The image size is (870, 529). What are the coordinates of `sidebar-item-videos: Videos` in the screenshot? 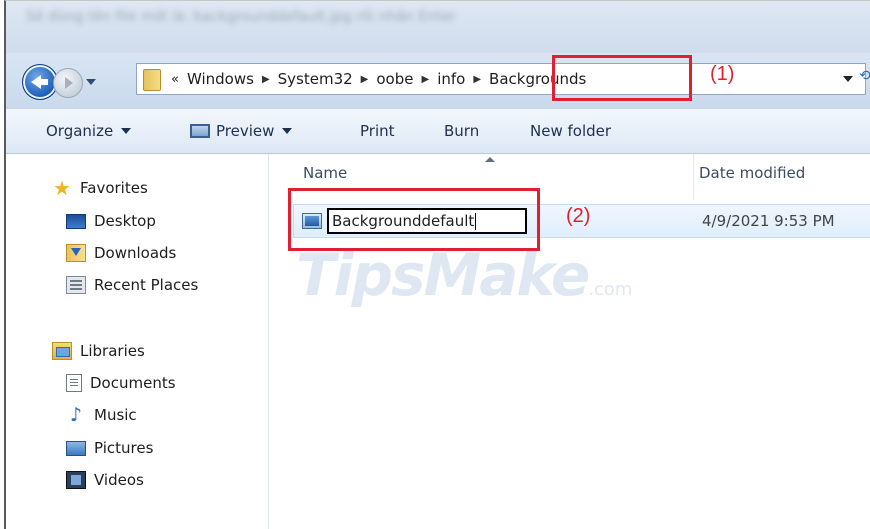 It's located at (105, 480).